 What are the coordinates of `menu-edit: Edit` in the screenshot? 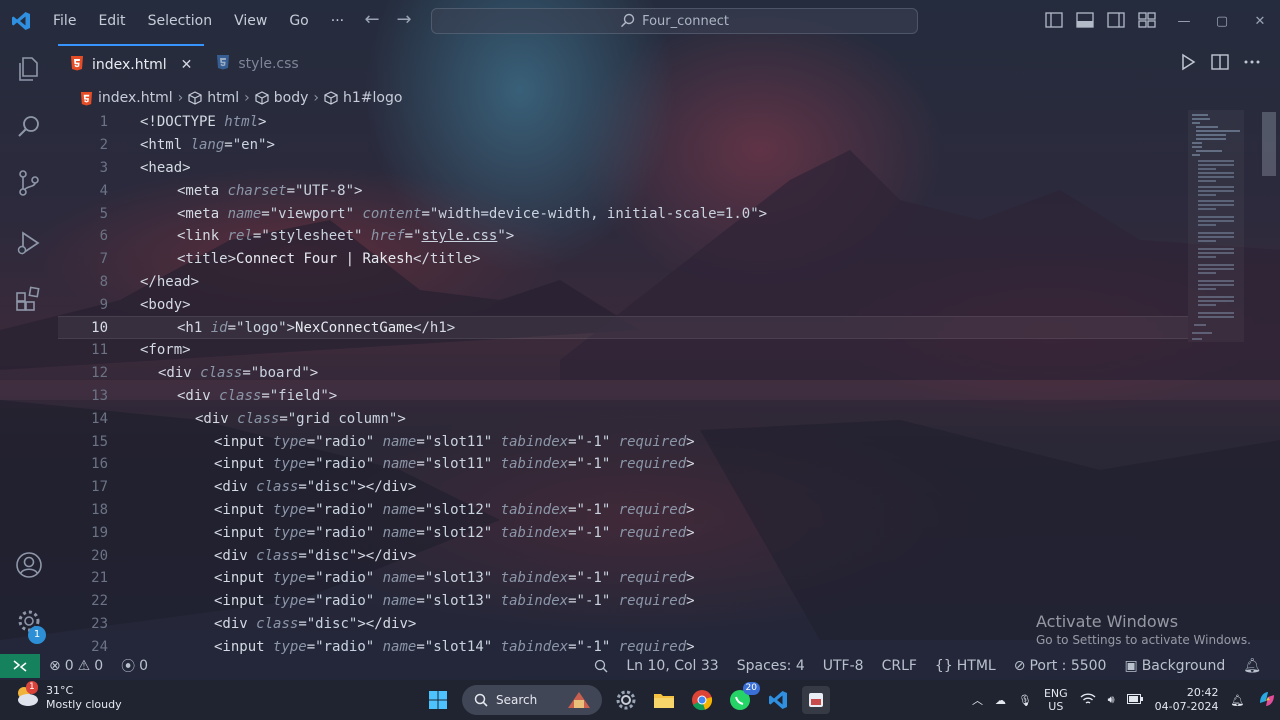 It's located at (111, 21).